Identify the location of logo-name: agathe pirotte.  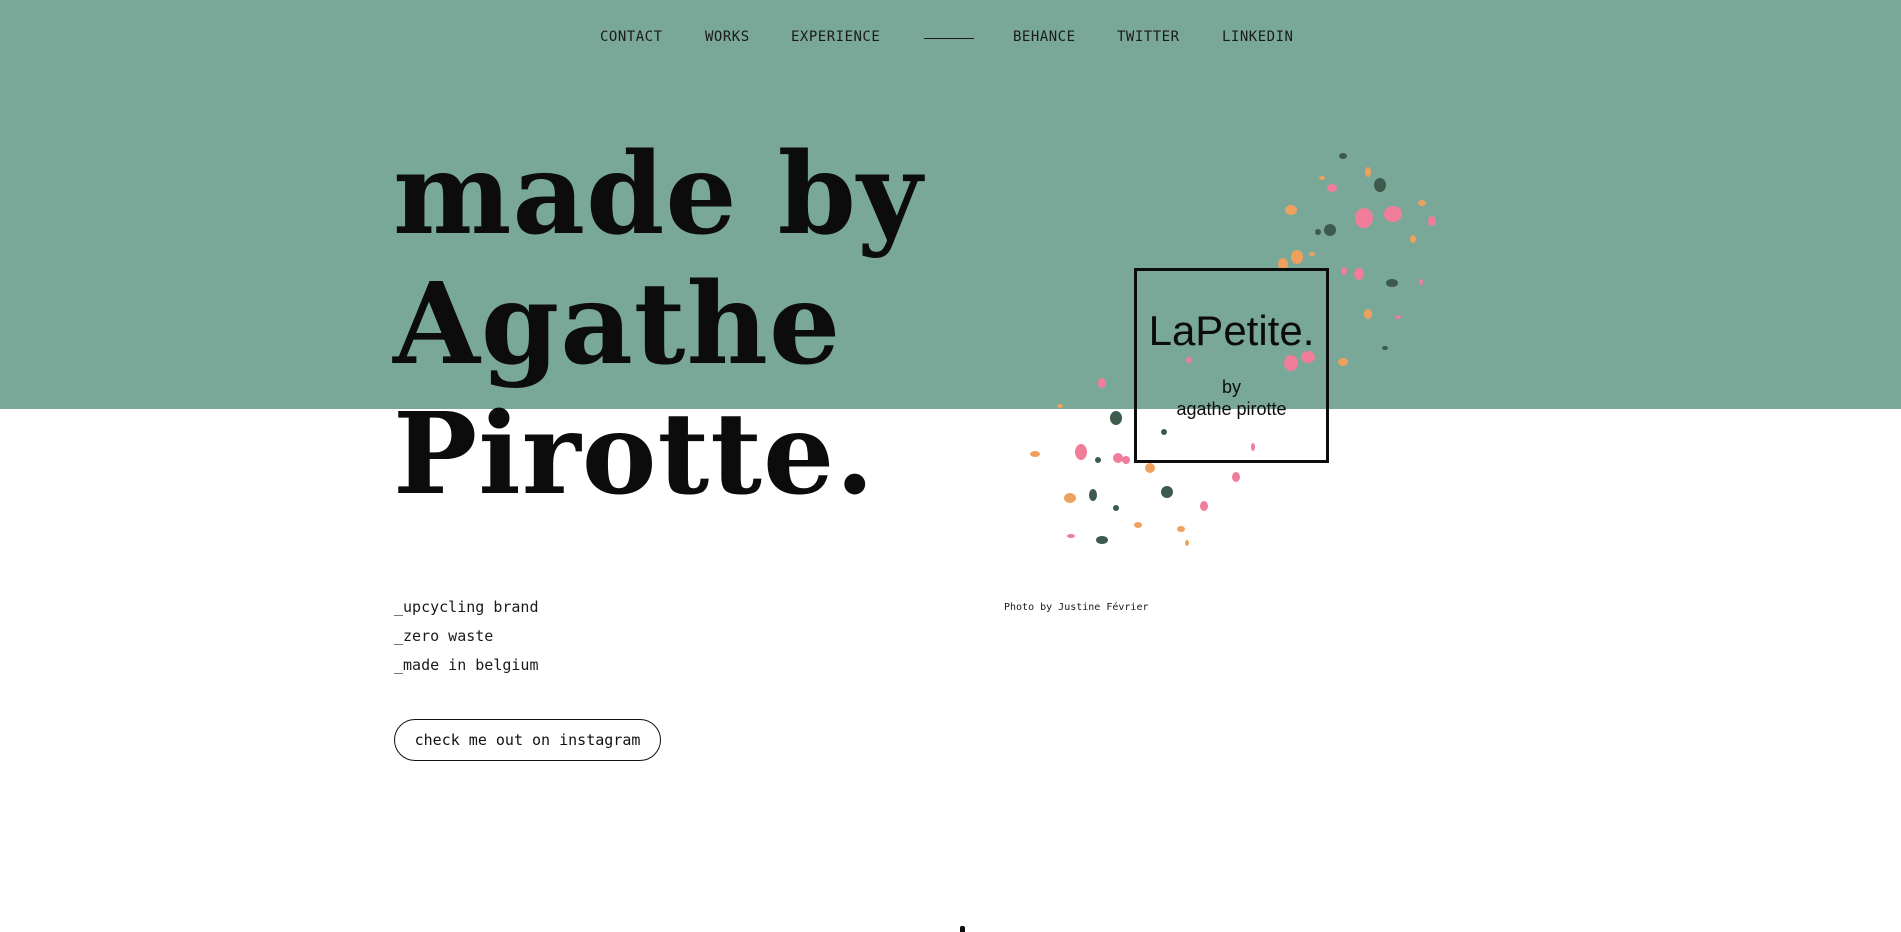
(1231, 409).